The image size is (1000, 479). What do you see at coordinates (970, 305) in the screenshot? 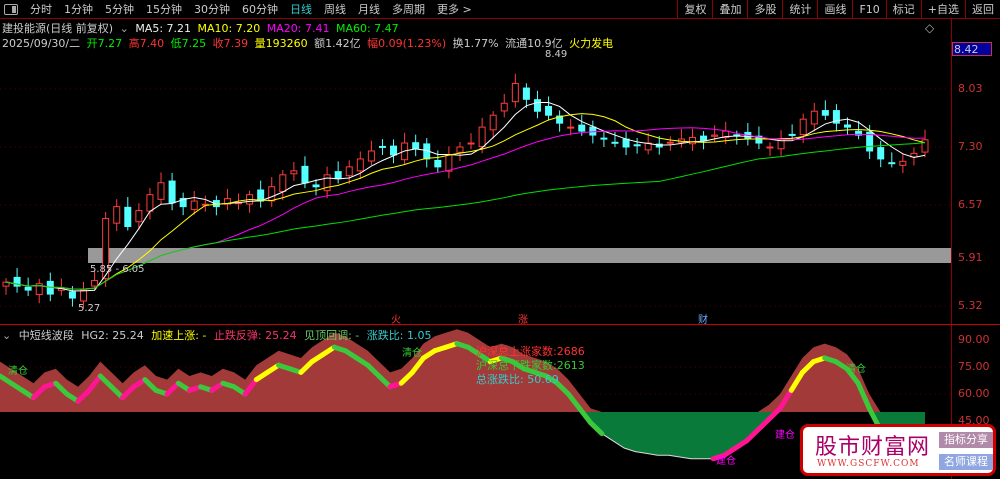
I see `price-tick: 5.32` at bounding box center [970, 305].